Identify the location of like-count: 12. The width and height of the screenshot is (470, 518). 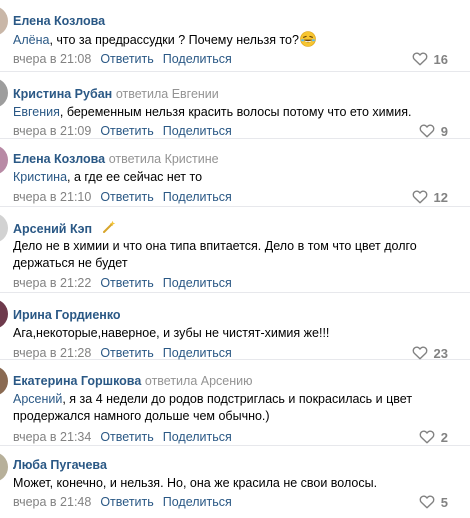
(440, 197).